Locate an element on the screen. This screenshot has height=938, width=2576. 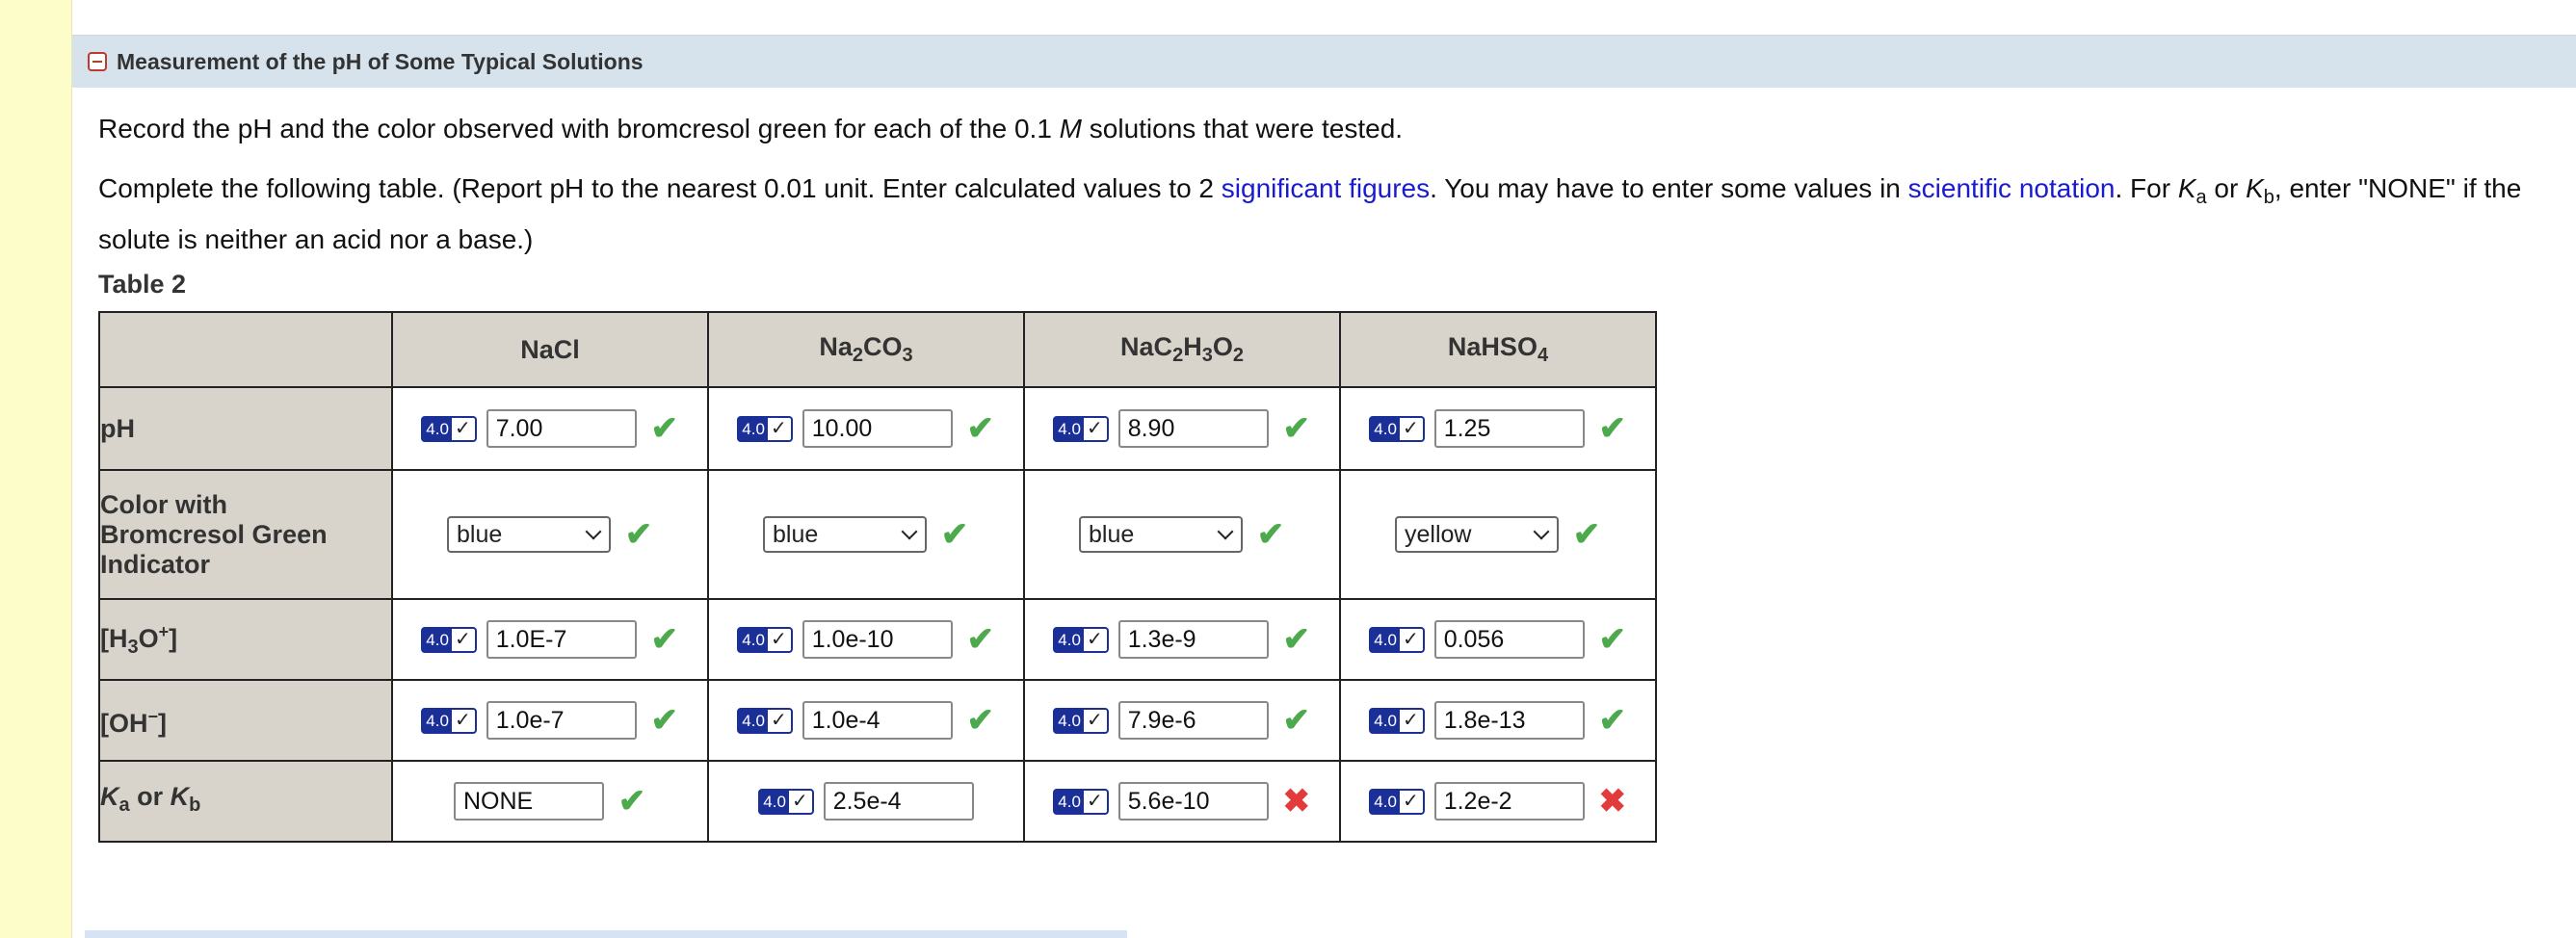
left-margin-strip is located at coordinates (36, 469).